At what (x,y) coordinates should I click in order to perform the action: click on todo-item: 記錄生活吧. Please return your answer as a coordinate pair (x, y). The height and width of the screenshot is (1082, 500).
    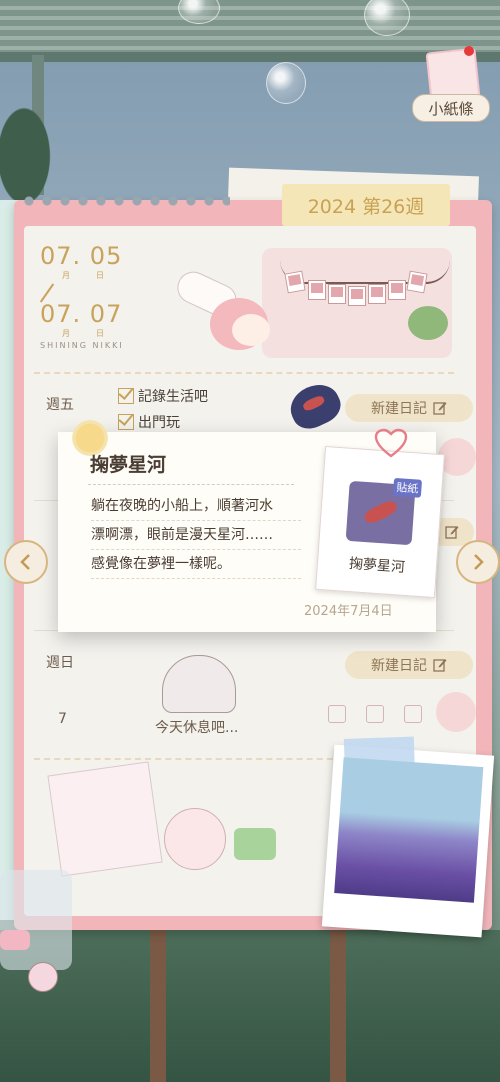
    Looking at the image, I should click on (163, 396).